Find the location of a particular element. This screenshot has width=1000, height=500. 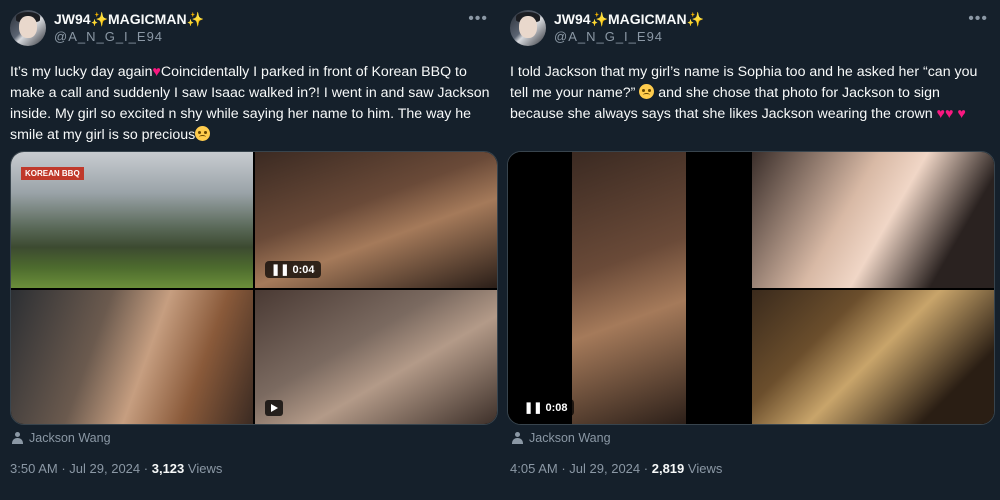

media-video: ❚❚ 0:08 is located at coordinates (629, 288).